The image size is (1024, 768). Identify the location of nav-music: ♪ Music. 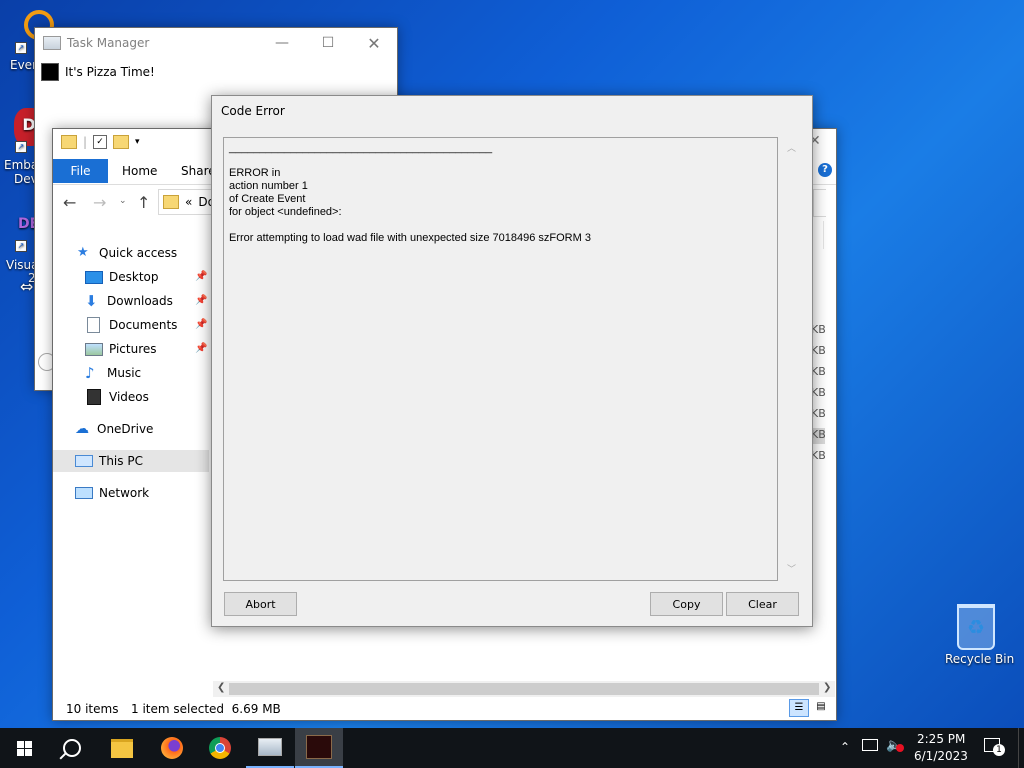
(113, 373).